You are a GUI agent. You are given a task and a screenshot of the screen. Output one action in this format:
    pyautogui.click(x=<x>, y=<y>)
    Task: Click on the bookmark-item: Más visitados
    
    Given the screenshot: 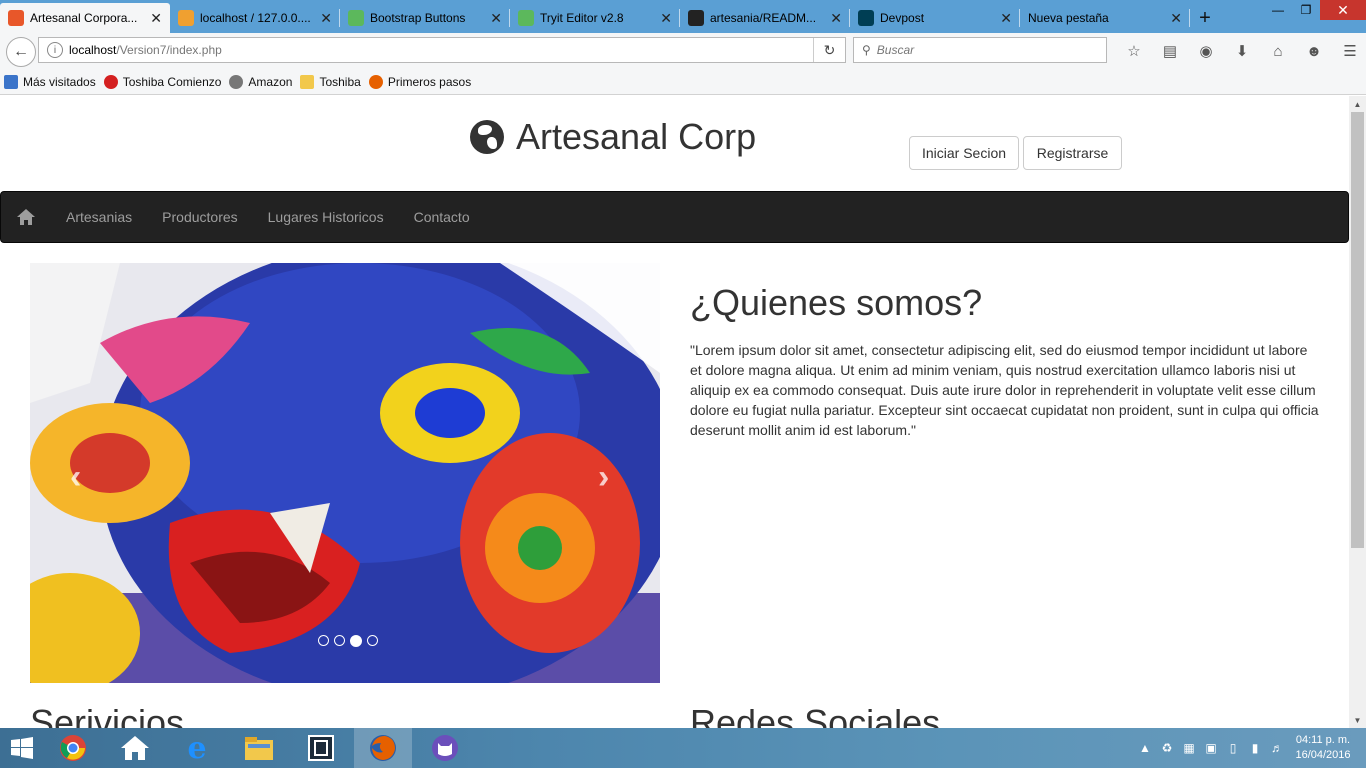 What is the action you would take?
    pyautogui.click(x=50, y=82)
    